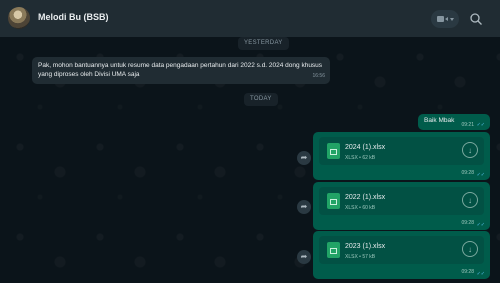  I want to click on video-call-button, so click(445, 19).